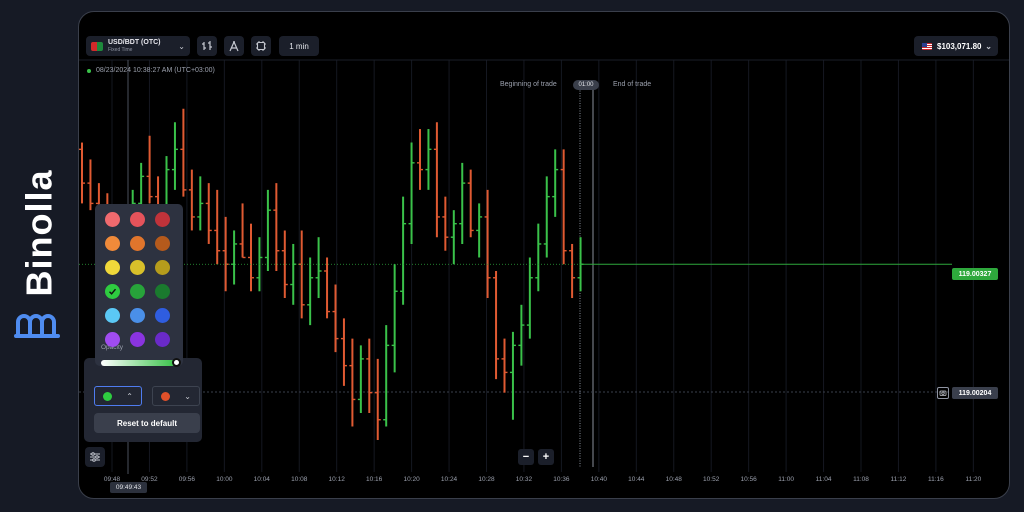  I want to click on time-tick-label: 10:00, so click(224, 479).